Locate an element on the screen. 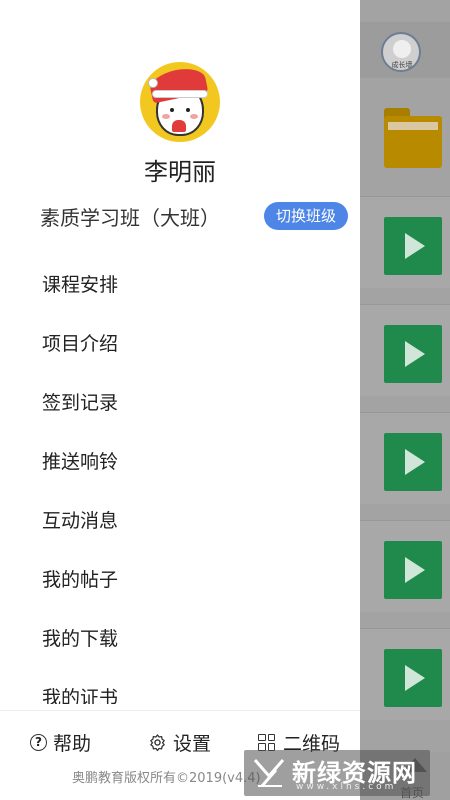  menu-item-my-downloads: 我的下载 is located at coordinates (182, 639).